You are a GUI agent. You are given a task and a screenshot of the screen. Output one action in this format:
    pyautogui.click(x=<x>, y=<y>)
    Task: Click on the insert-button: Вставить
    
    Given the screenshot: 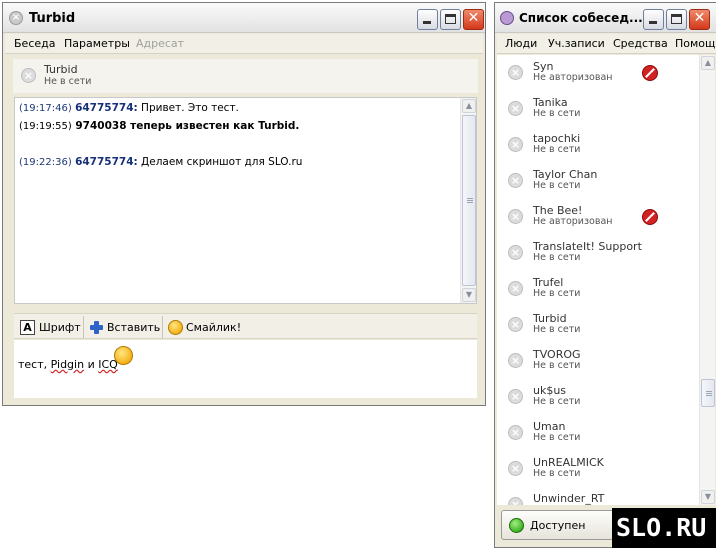 What is the action you would take?
    pyautogui.click(x=125, y=327)
    